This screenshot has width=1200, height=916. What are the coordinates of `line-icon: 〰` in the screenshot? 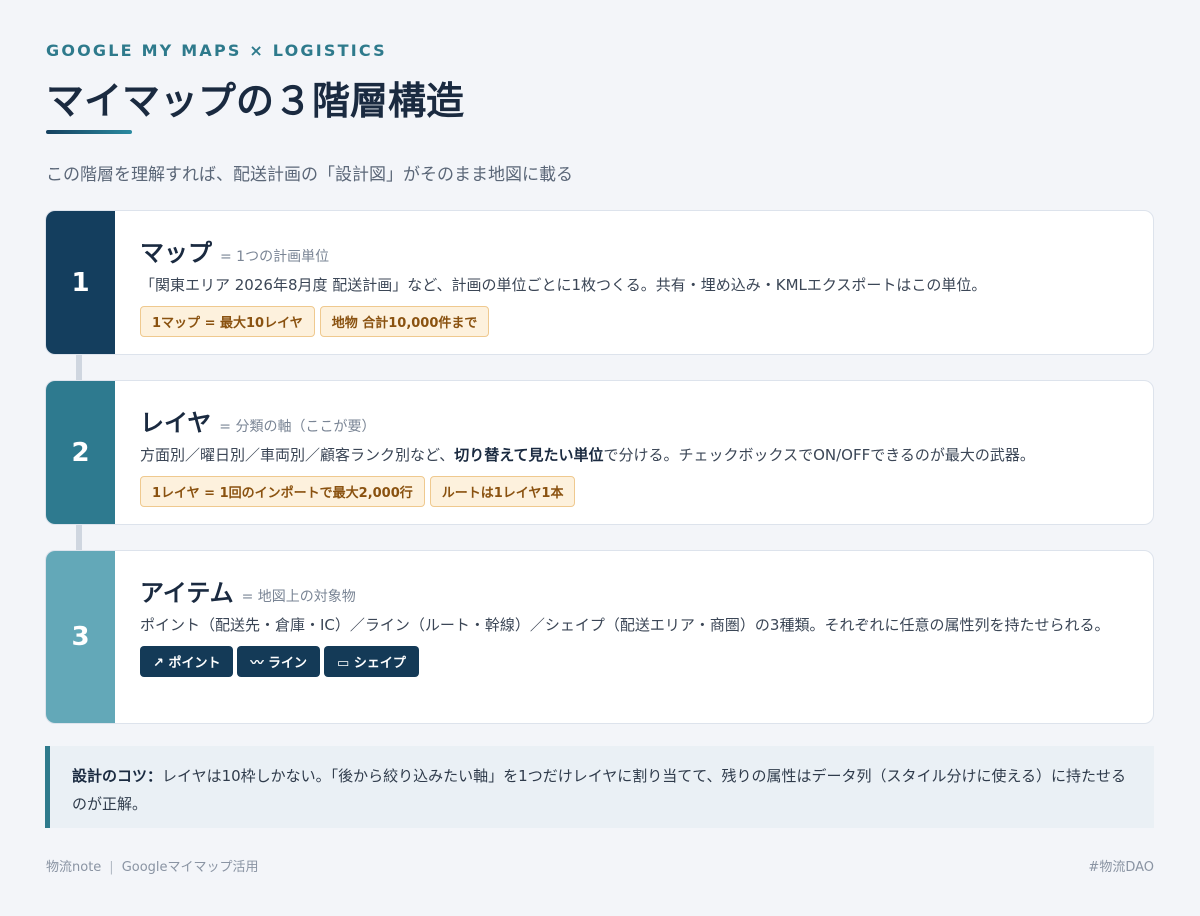 It's located at (257, 663).